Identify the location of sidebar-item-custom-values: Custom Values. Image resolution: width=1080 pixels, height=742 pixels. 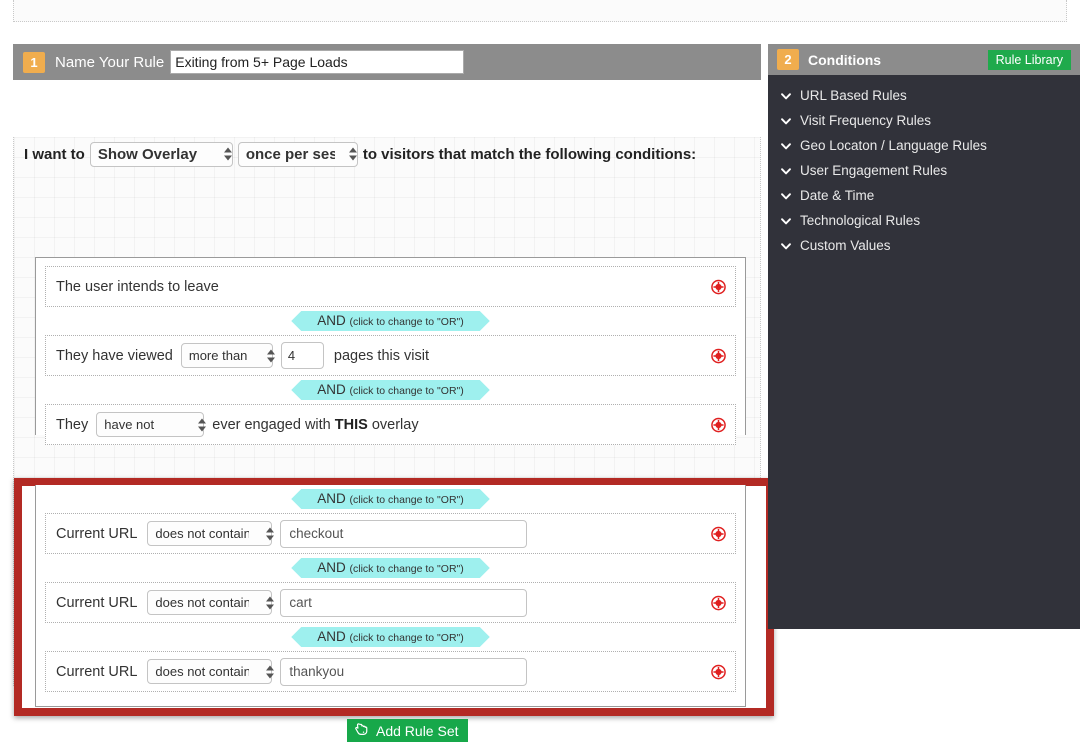
(924, 245).